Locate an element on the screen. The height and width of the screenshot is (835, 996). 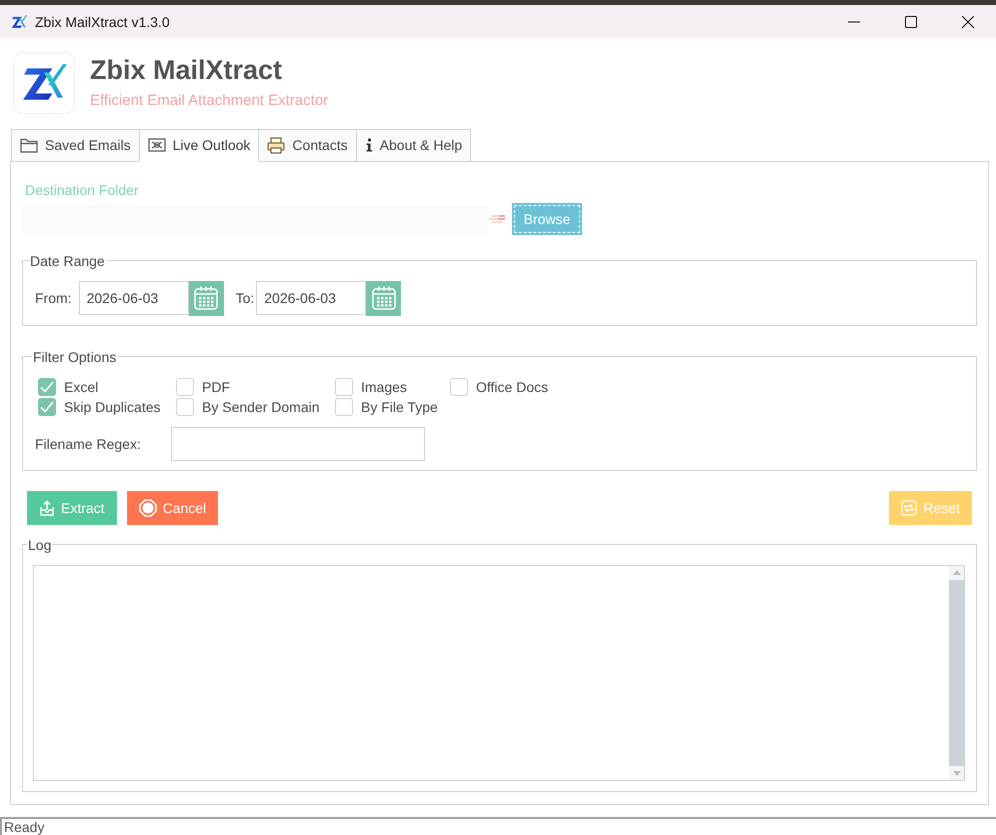
printer-icon is located at coordinates (276, 145).